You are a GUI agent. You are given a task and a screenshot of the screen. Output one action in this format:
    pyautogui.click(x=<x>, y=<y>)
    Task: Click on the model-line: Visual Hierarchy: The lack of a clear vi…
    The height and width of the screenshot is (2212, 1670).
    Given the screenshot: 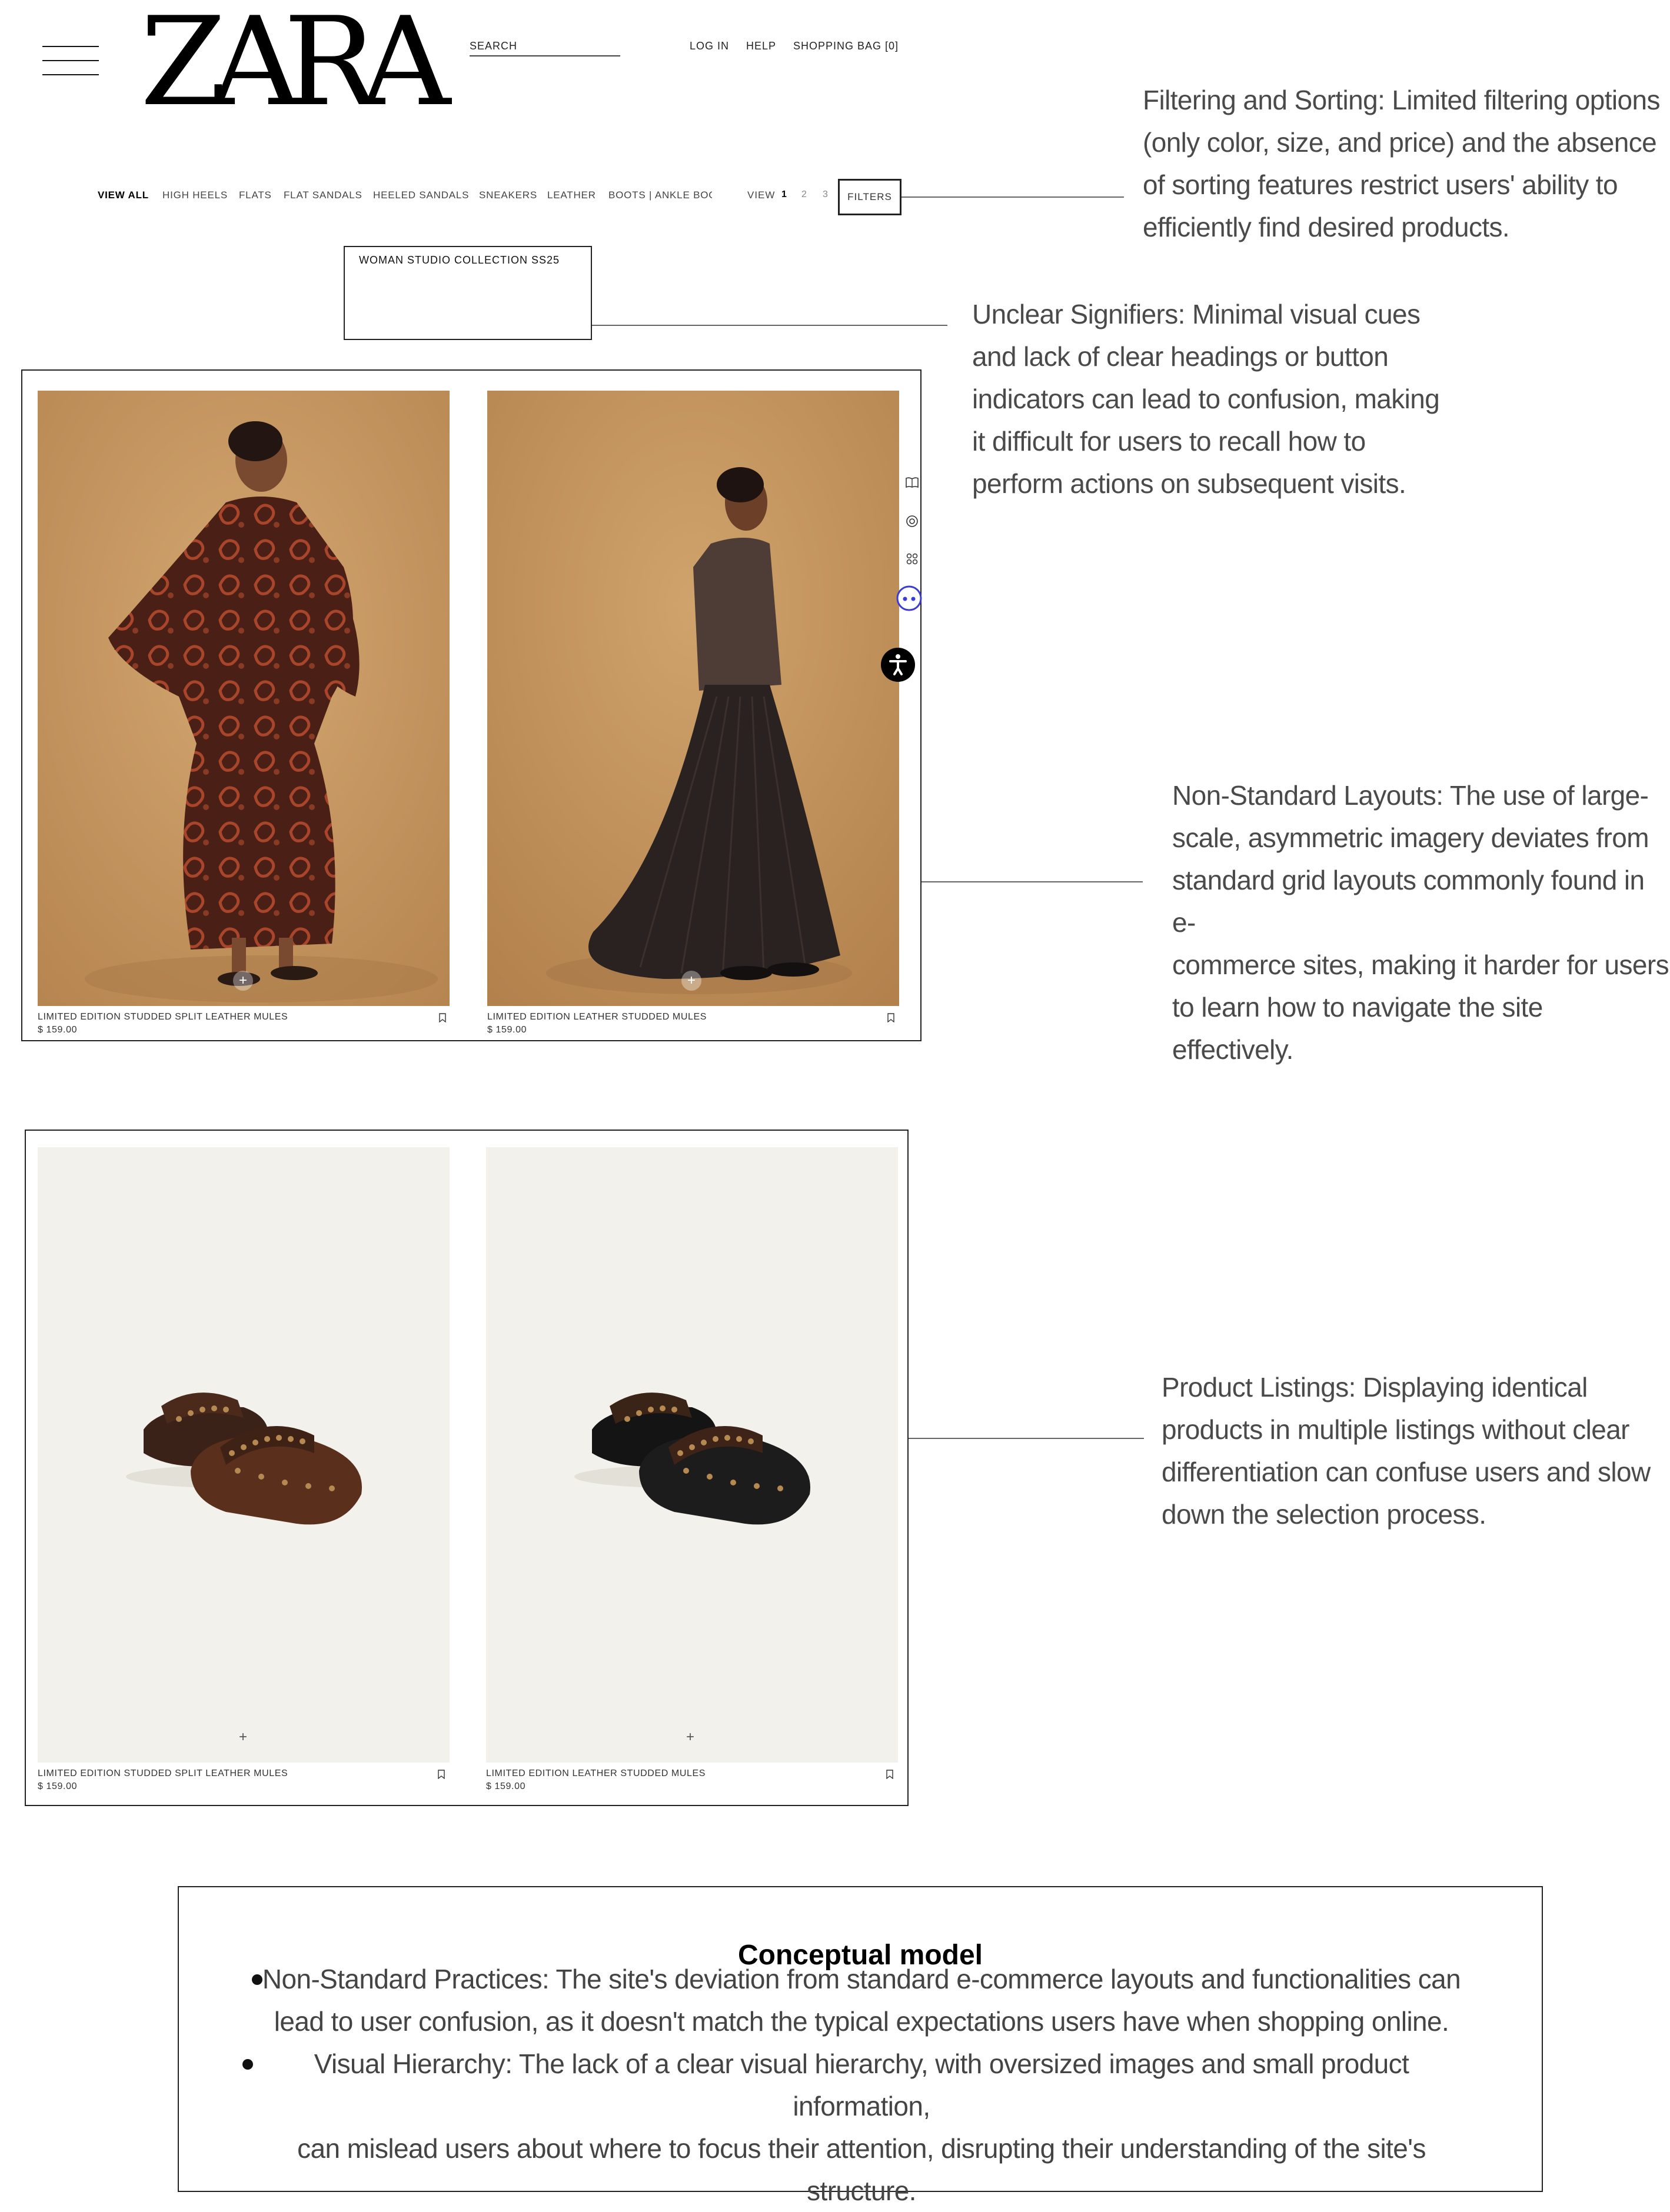 What is the action you would take?
    pyautogui.click(x=861, y=2084)
    